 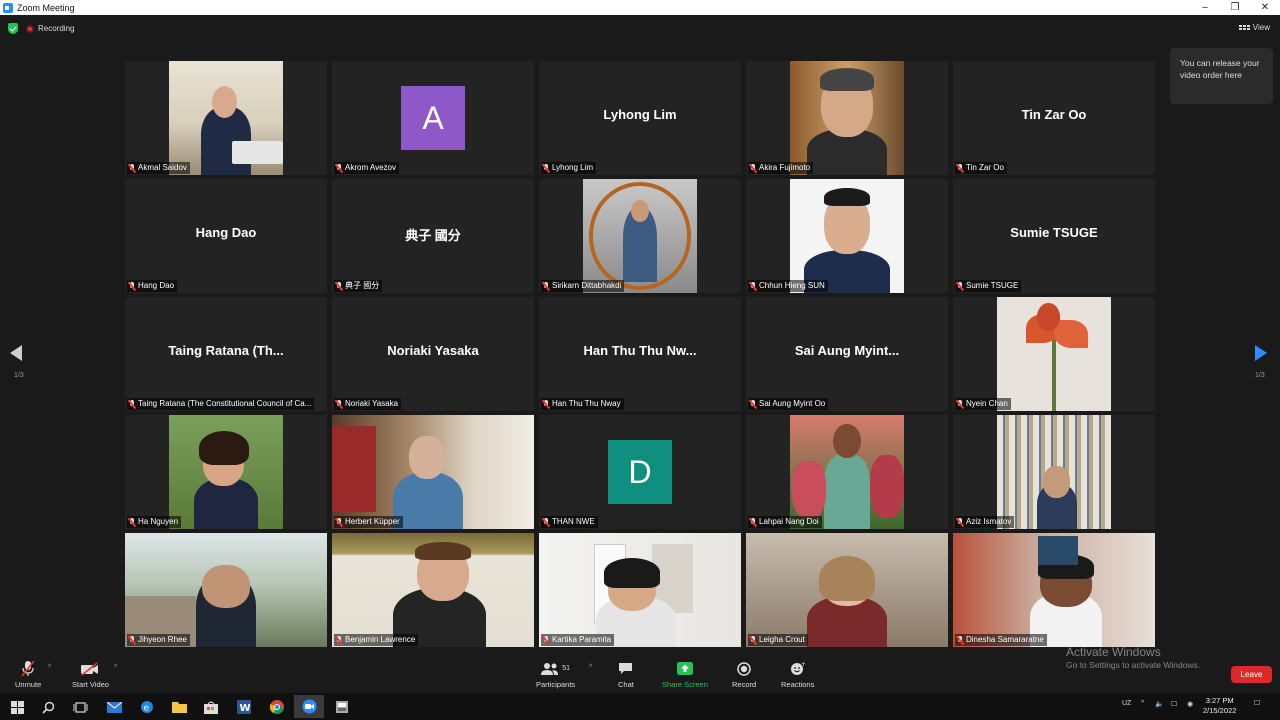 What do you see at coordinates (152, 286) in the screenshot?
I see `participant-name-label: Hang Dao` at bounding box center [152, 286].